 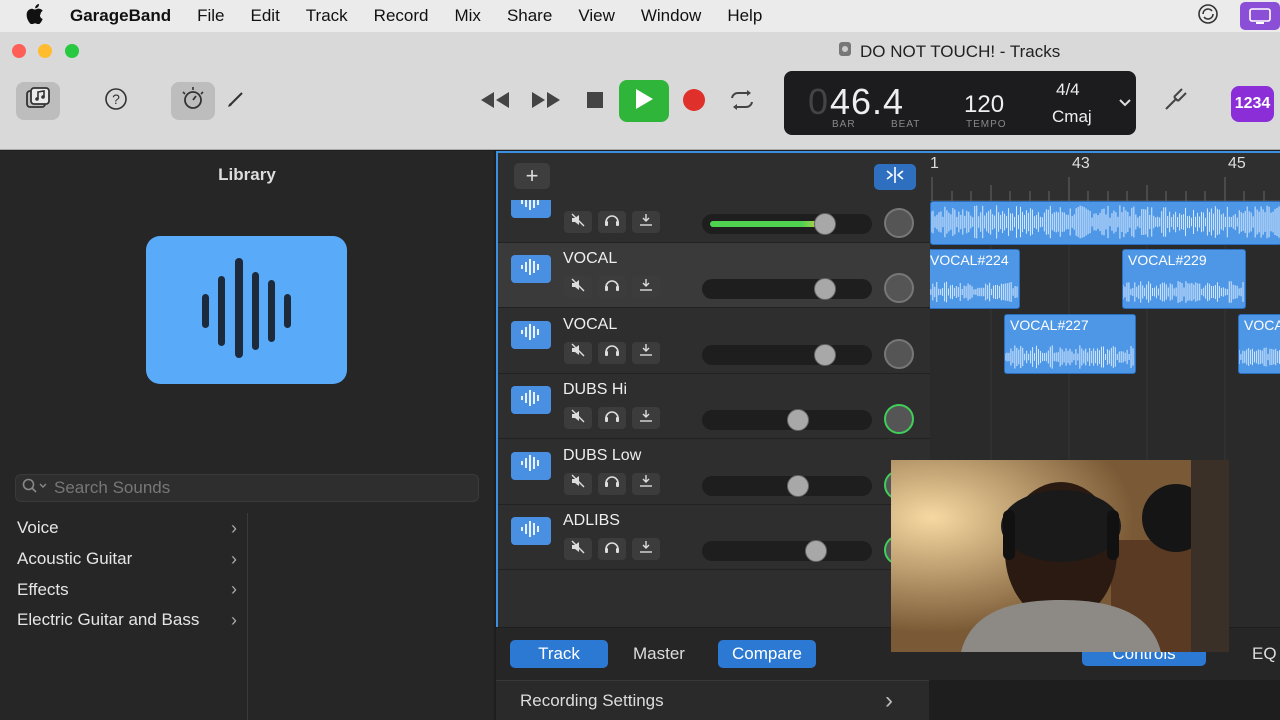 What do you see at coordinates (532, 176) in the screenshot?
I see `add-track-button: +` at bounding box center [532, 176].